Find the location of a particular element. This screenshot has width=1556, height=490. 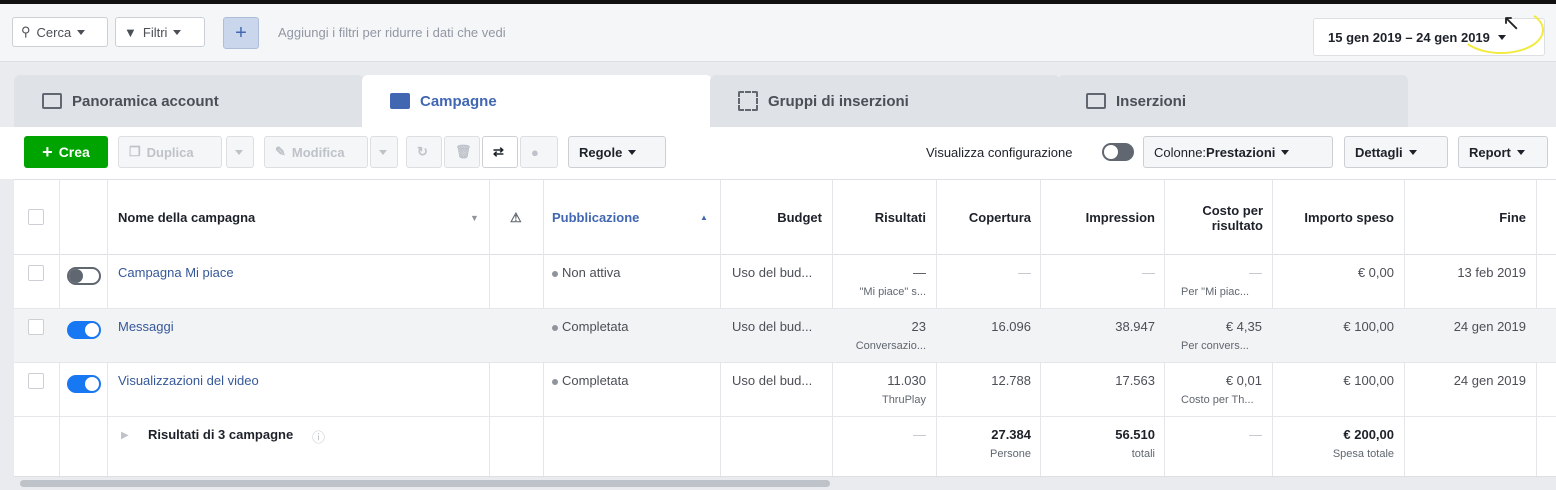

columns-prefix: Colonne: is located at coordinates (1180, 152).